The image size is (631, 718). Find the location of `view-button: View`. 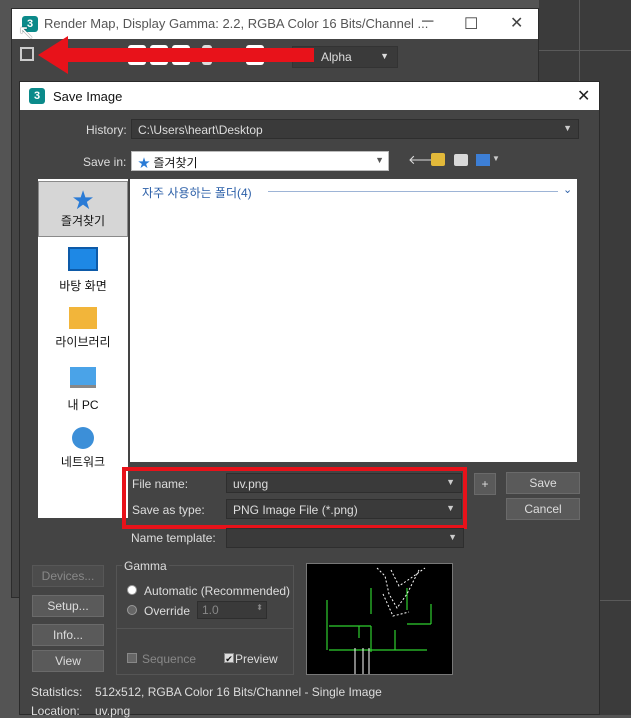

view-button: View is located at coordinates (68, 661).